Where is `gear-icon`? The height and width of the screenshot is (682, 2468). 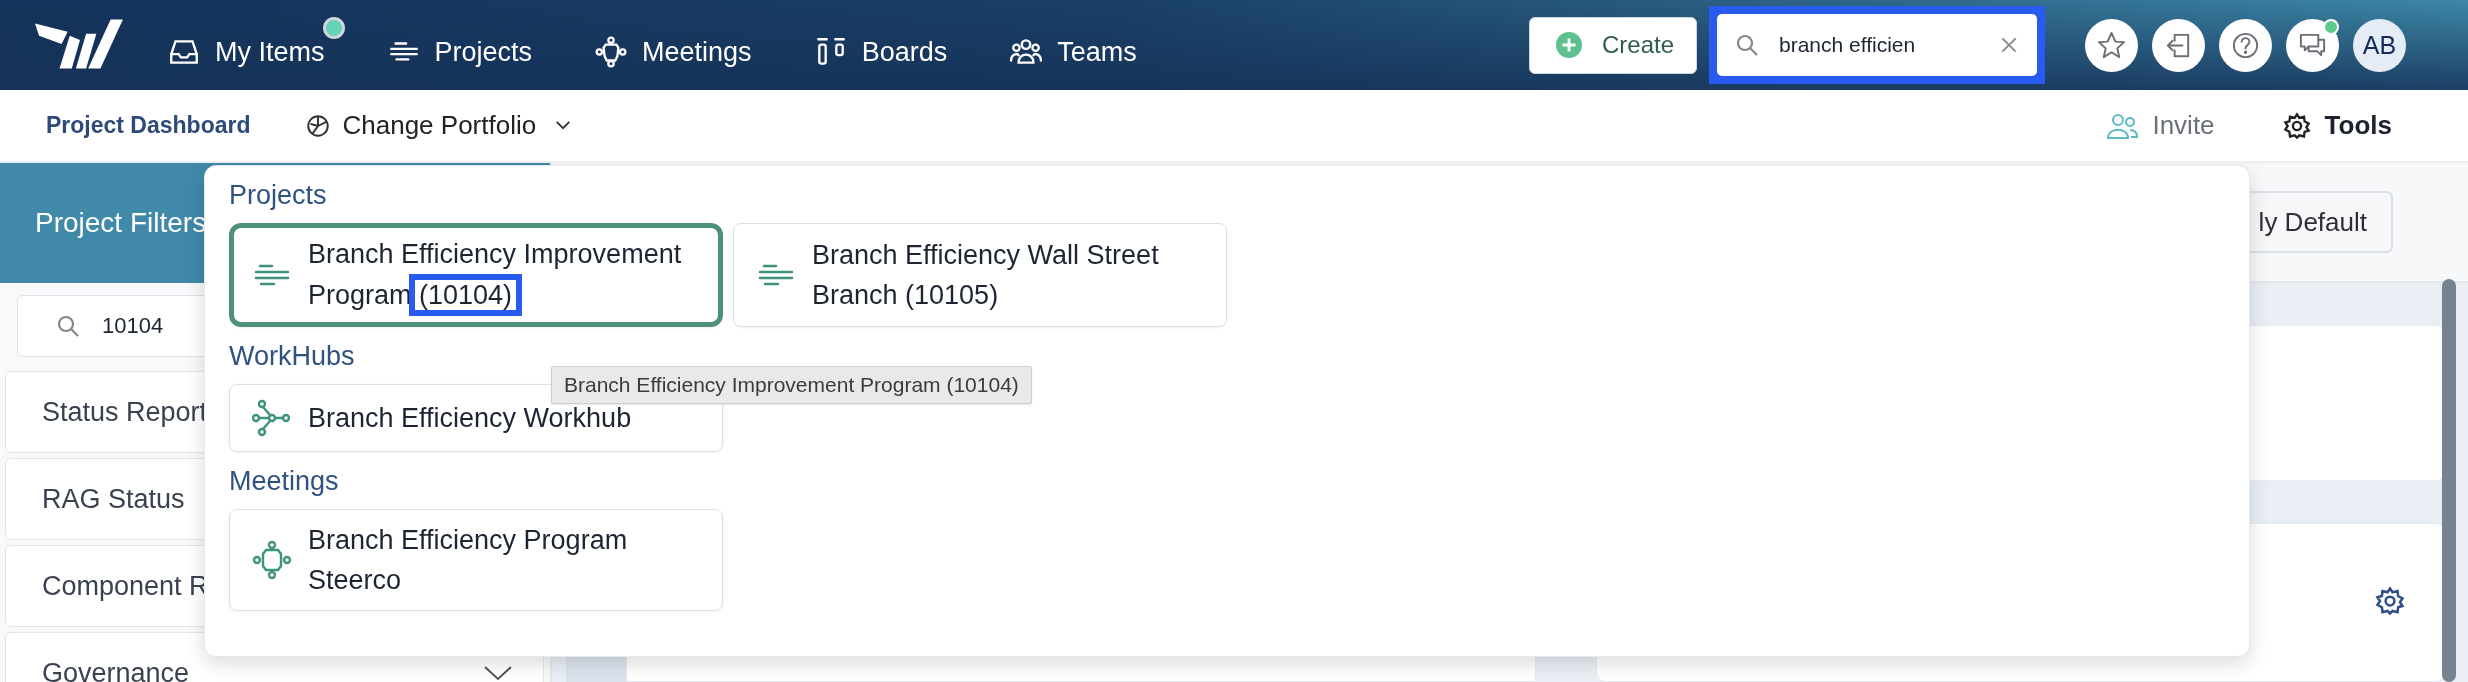 gear-icon is located at coordinates (2296, 125).